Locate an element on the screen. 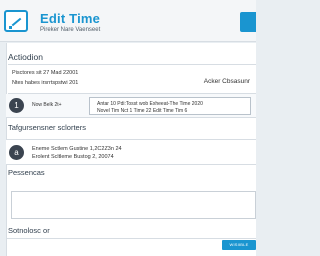 Image resolution: width=320 pixels, height=256 pixels. save-button: WISIIBLE SCOSEE is located at coordinates (239, 248).